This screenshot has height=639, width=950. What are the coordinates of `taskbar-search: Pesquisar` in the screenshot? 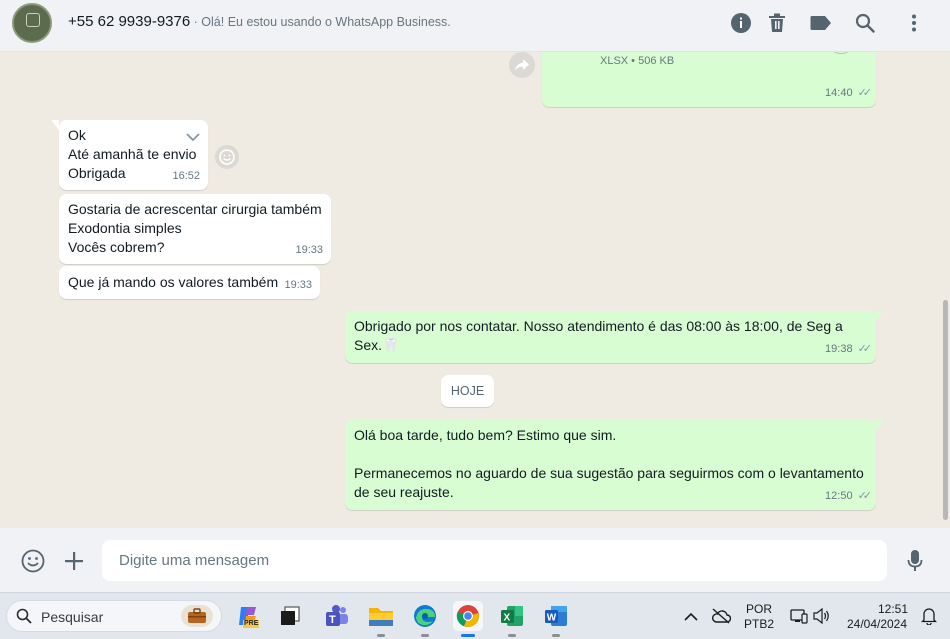 It's located at (114, 616).